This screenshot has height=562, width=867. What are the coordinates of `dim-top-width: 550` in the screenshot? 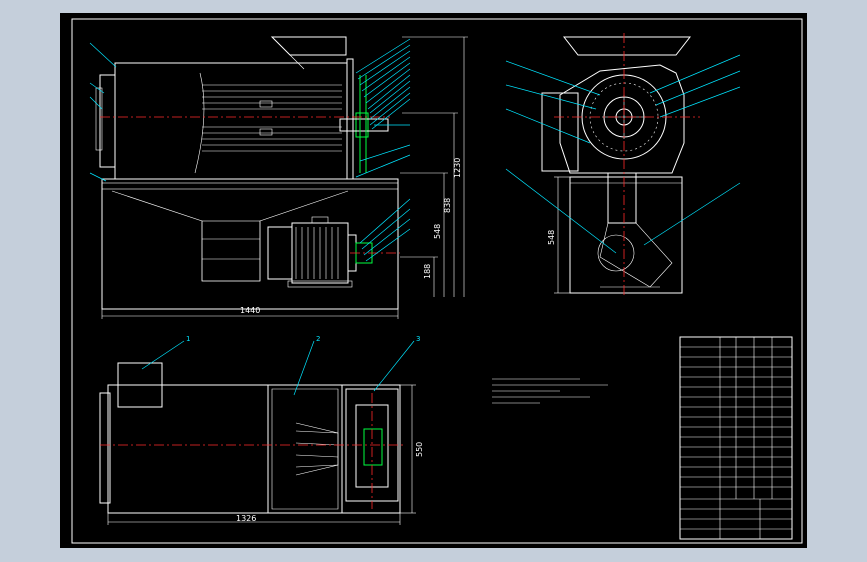 It's located at (419, 449).